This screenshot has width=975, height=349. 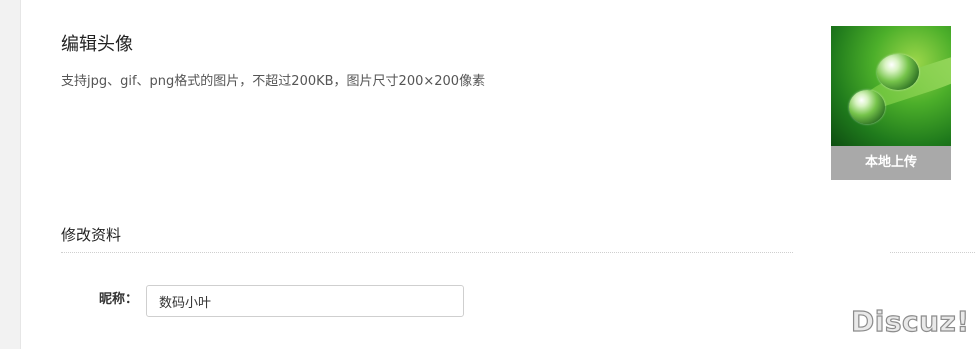 I want to click on discuz-watermark-logo: Discuz!, so click(x=910, y=321).